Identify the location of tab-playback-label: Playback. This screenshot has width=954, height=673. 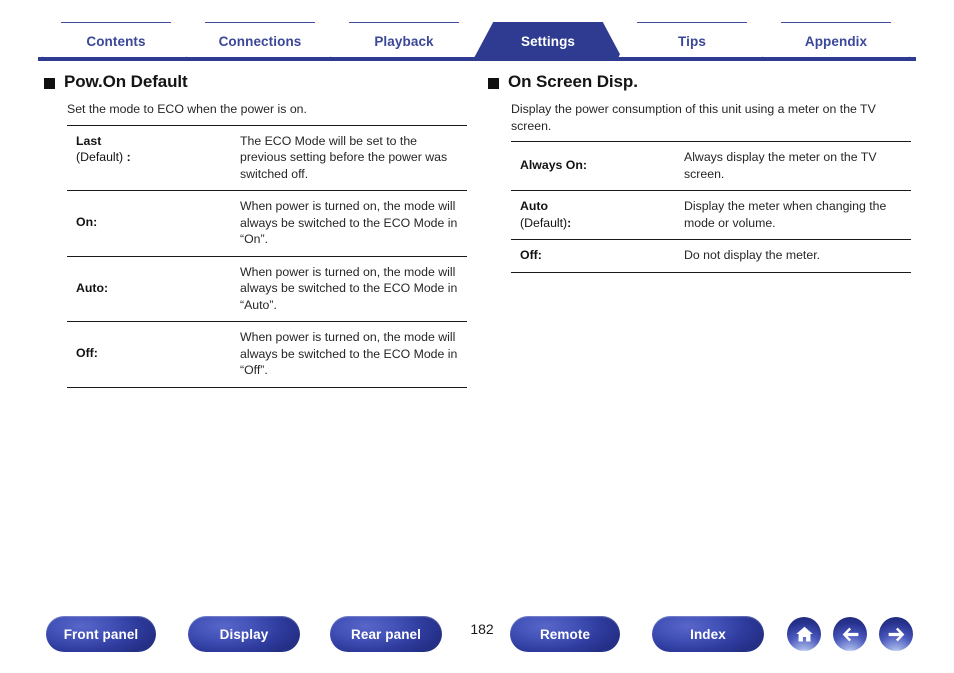
(404, 41).